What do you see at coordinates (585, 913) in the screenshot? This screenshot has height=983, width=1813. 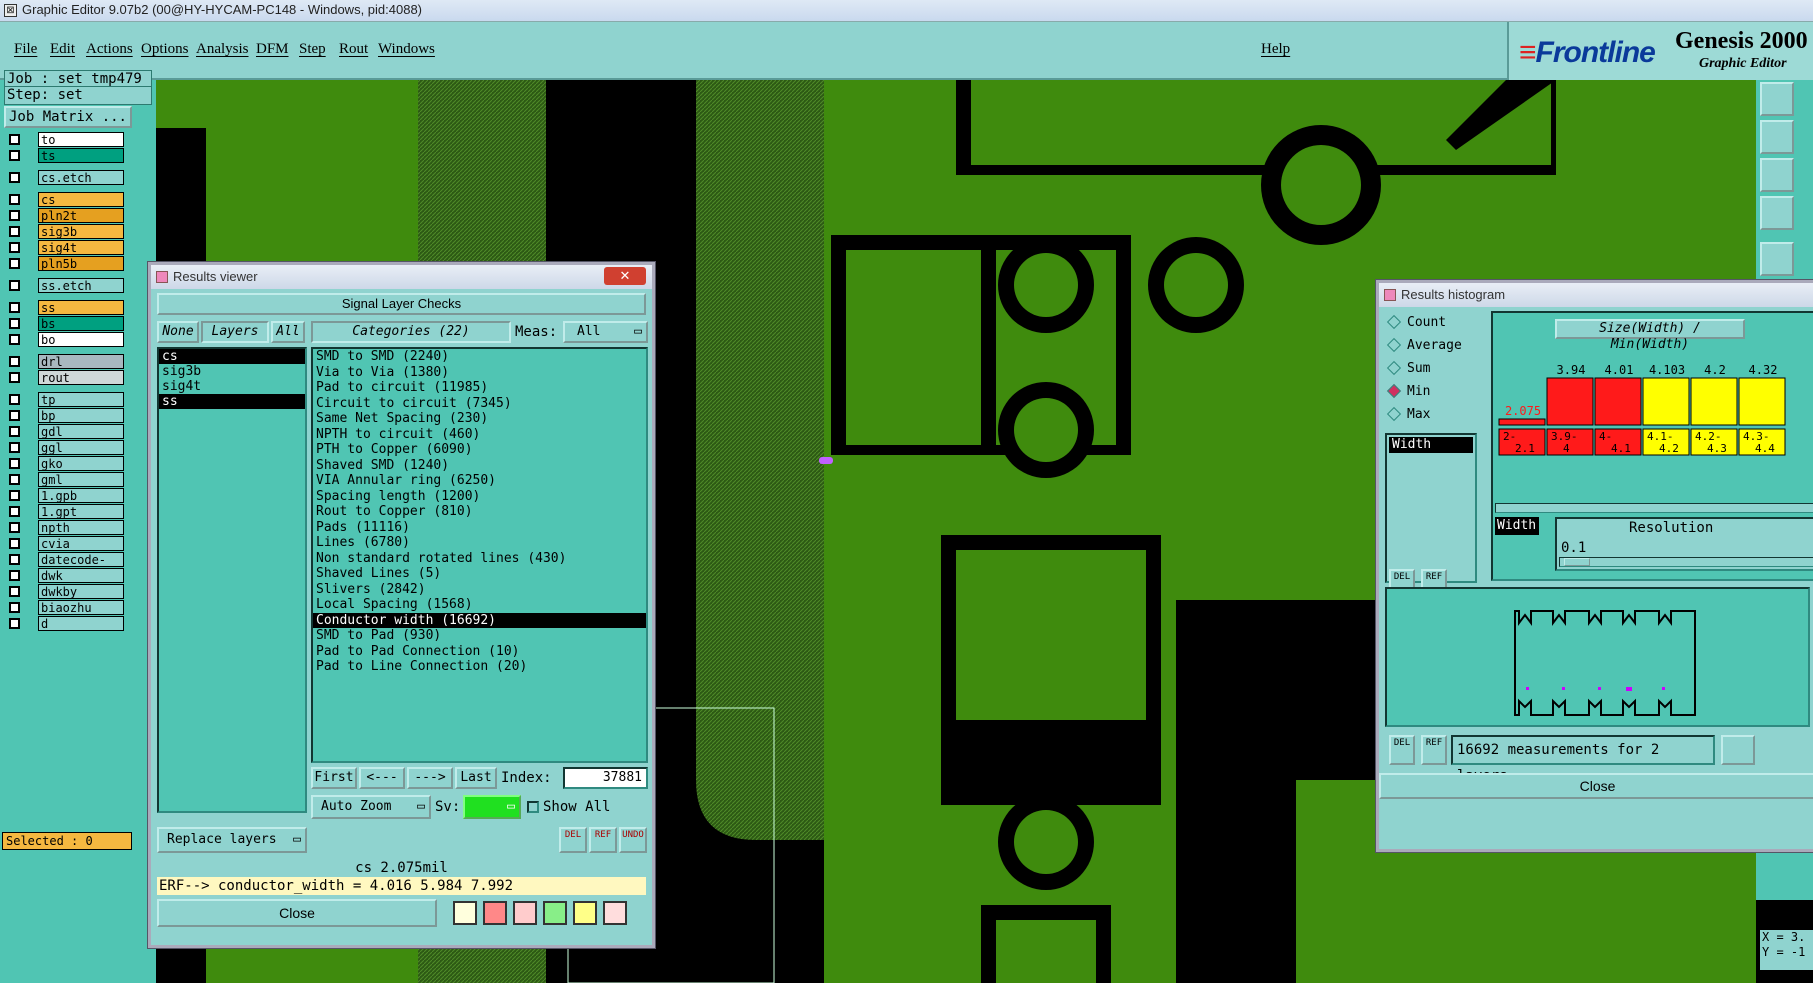 I see `report-icon` at bounding box center [585, 913].